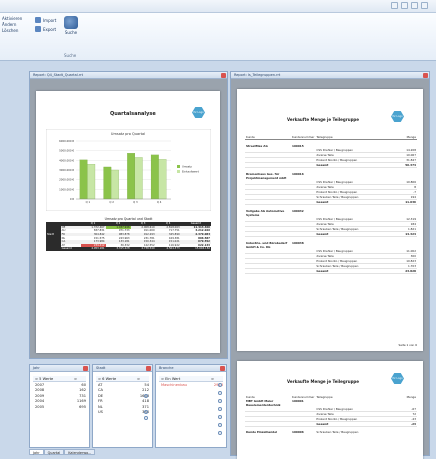 The image size is (436, 459). I want to click on filter-item-label: 2009, so click(40, 395).